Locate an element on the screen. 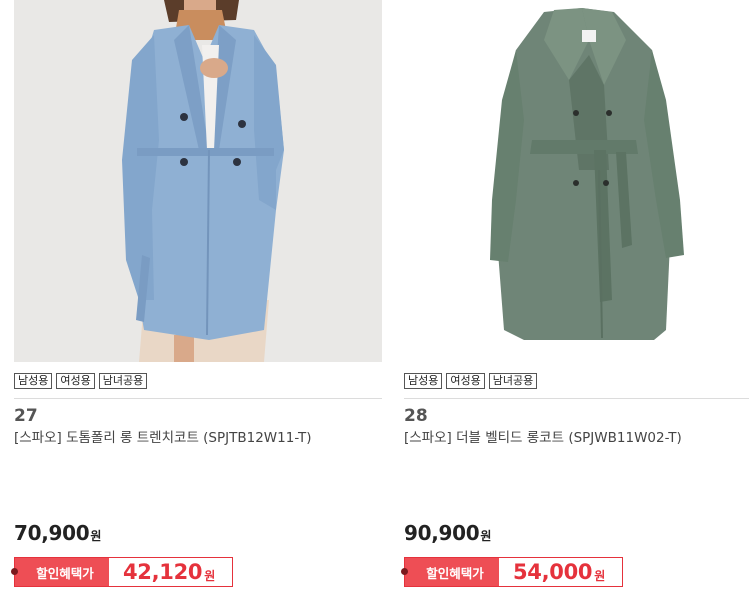  product-price: 70,900원 is located at coordinates (57, 534).